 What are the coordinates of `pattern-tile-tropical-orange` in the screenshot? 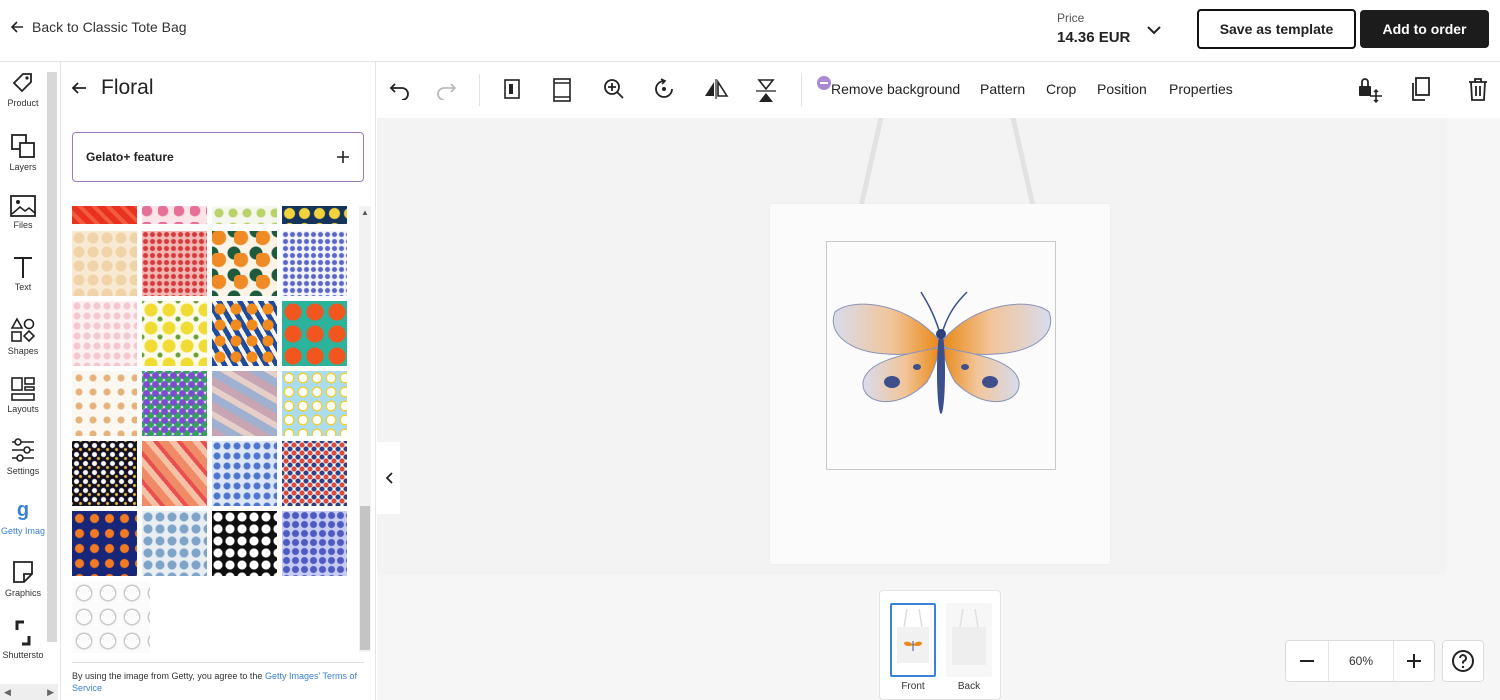 It's located at (244, 263).